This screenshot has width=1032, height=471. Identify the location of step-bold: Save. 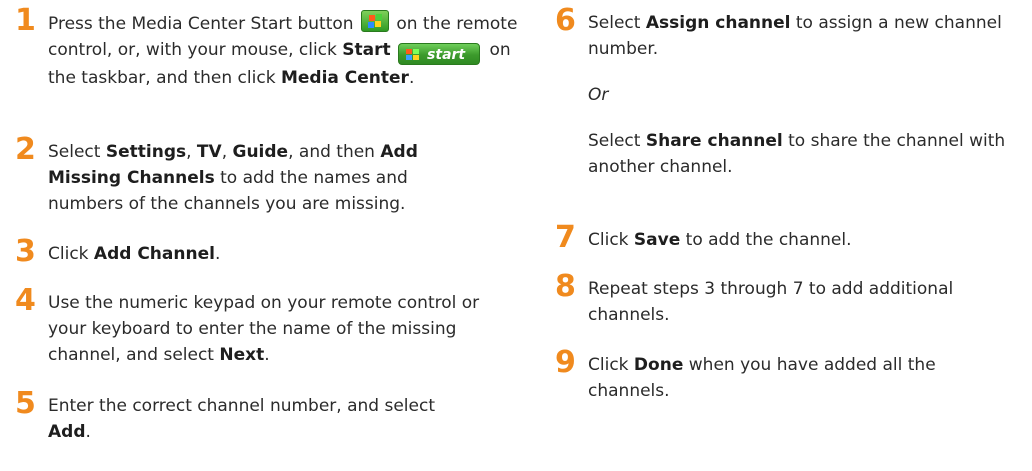
(657, 240).